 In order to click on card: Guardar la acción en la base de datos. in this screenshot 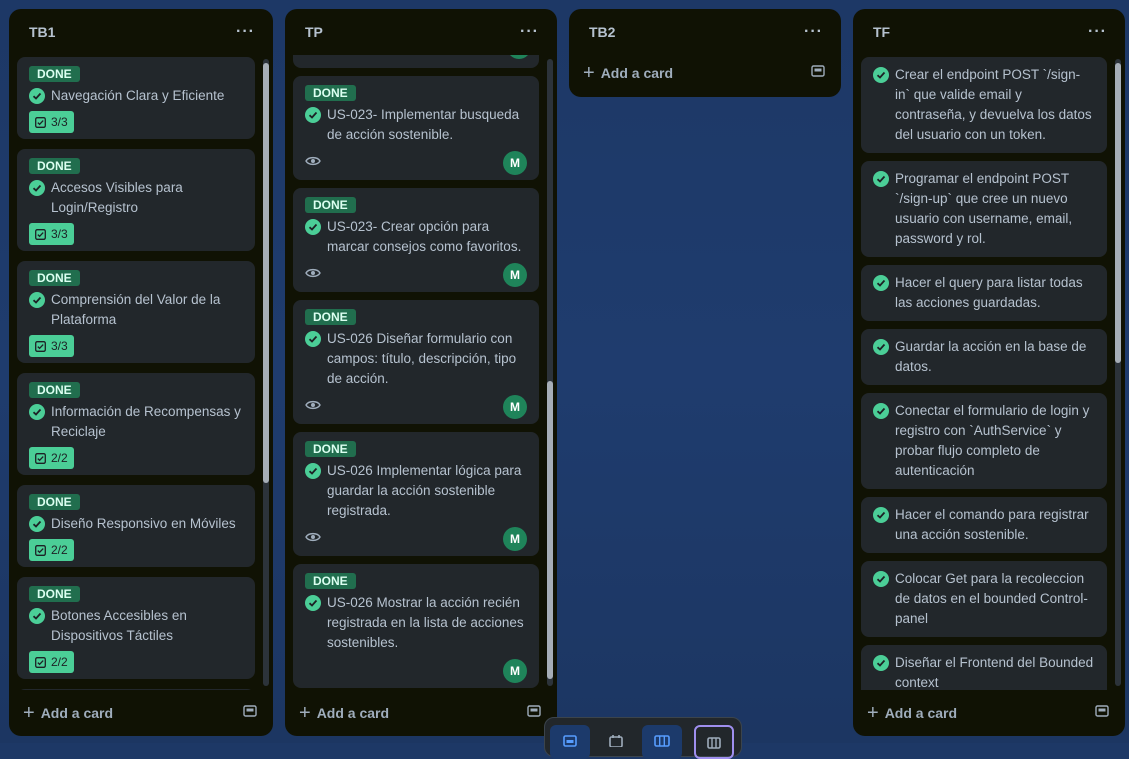, I will do `click(984, 357)`.